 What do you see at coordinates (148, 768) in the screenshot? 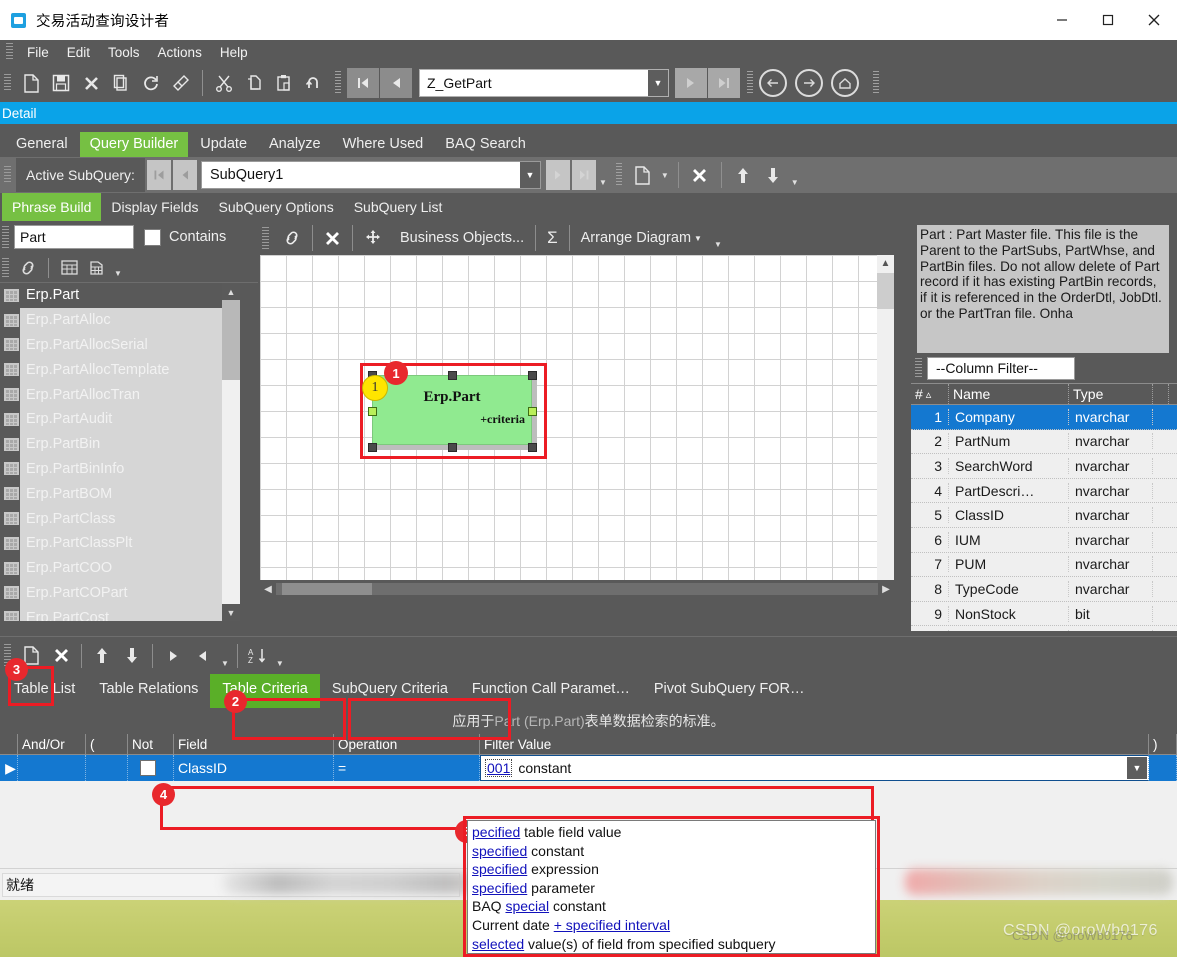
I see `not-checkbox` at bounding box center [148, 768].